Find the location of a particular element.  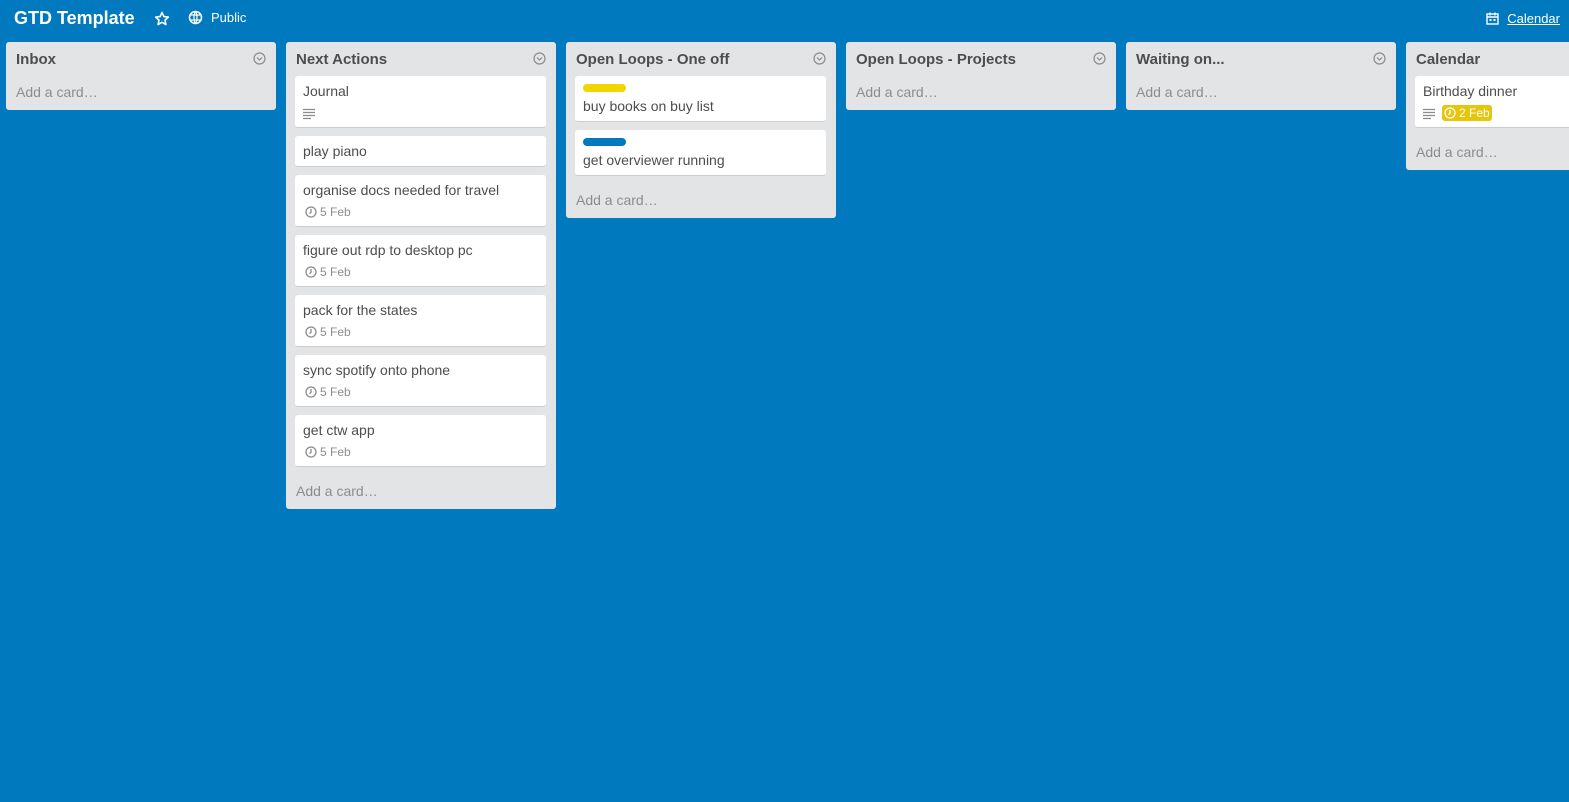

list-title: Next Actions is located at coordinates (341, 59).